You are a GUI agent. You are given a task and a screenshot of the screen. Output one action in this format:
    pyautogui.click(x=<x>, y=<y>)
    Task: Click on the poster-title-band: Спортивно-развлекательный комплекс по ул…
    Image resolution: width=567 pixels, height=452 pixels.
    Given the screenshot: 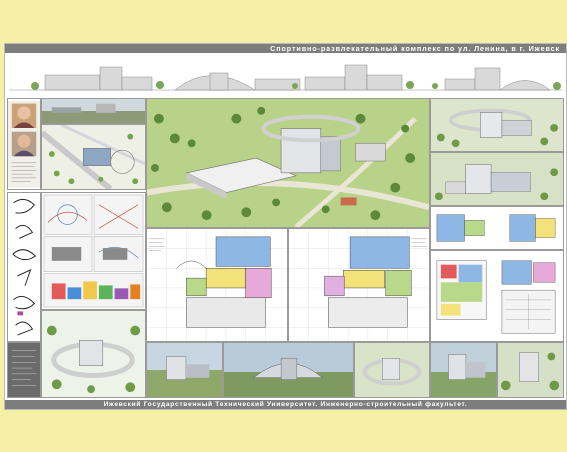 What is the action you would take?
    pyautogui.click(x=285, y=48)
    